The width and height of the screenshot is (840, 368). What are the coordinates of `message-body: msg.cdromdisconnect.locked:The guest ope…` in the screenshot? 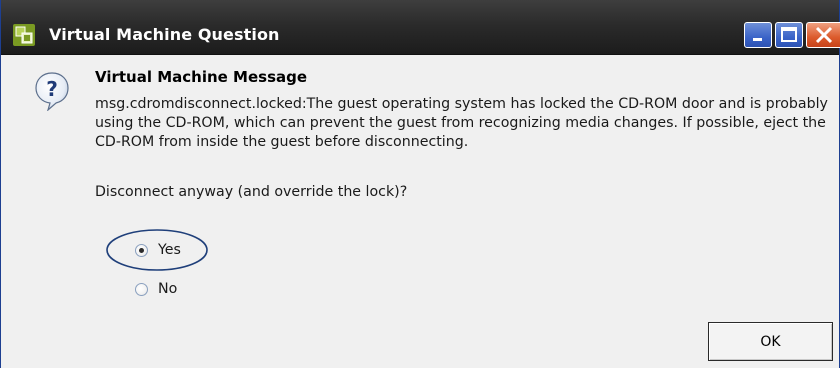 It's located at (461, 123).